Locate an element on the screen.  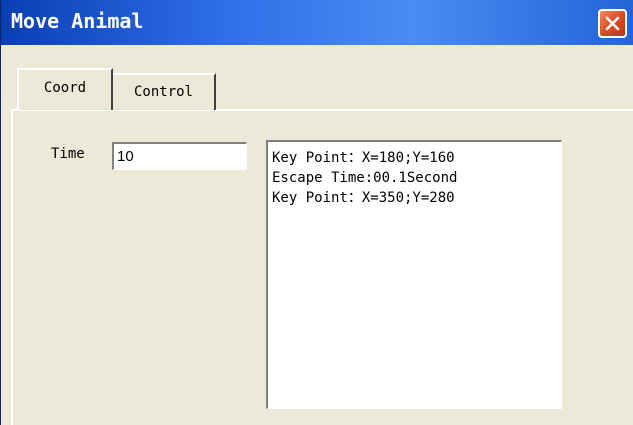
close-button is located at coordinates (612, 23).